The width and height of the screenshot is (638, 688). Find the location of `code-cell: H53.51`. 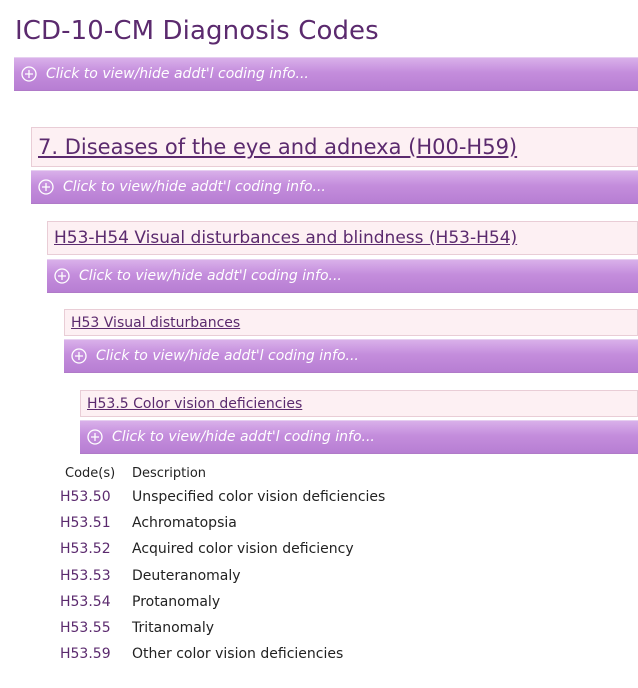

code-cell: H53.51 is located at coordinates (96, 523).